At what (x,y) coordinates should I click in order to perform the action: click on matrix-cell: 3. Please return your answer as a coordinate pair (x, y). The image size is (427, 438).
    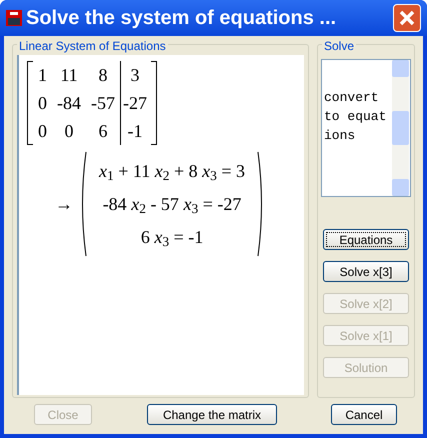
    Looking at the image, I should click on (135, 75).